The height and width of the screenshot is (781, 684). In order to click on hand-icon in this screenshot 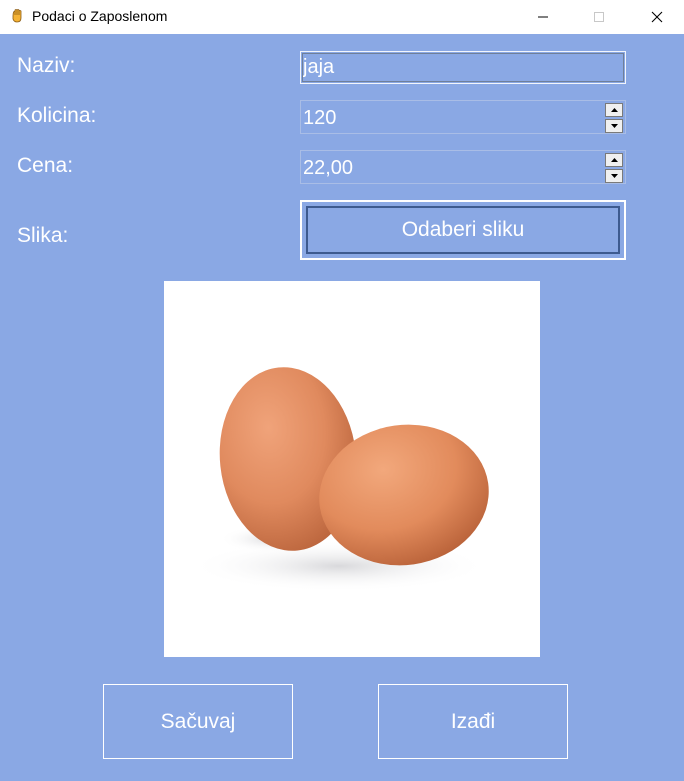, I will do `click(17, 16)`.